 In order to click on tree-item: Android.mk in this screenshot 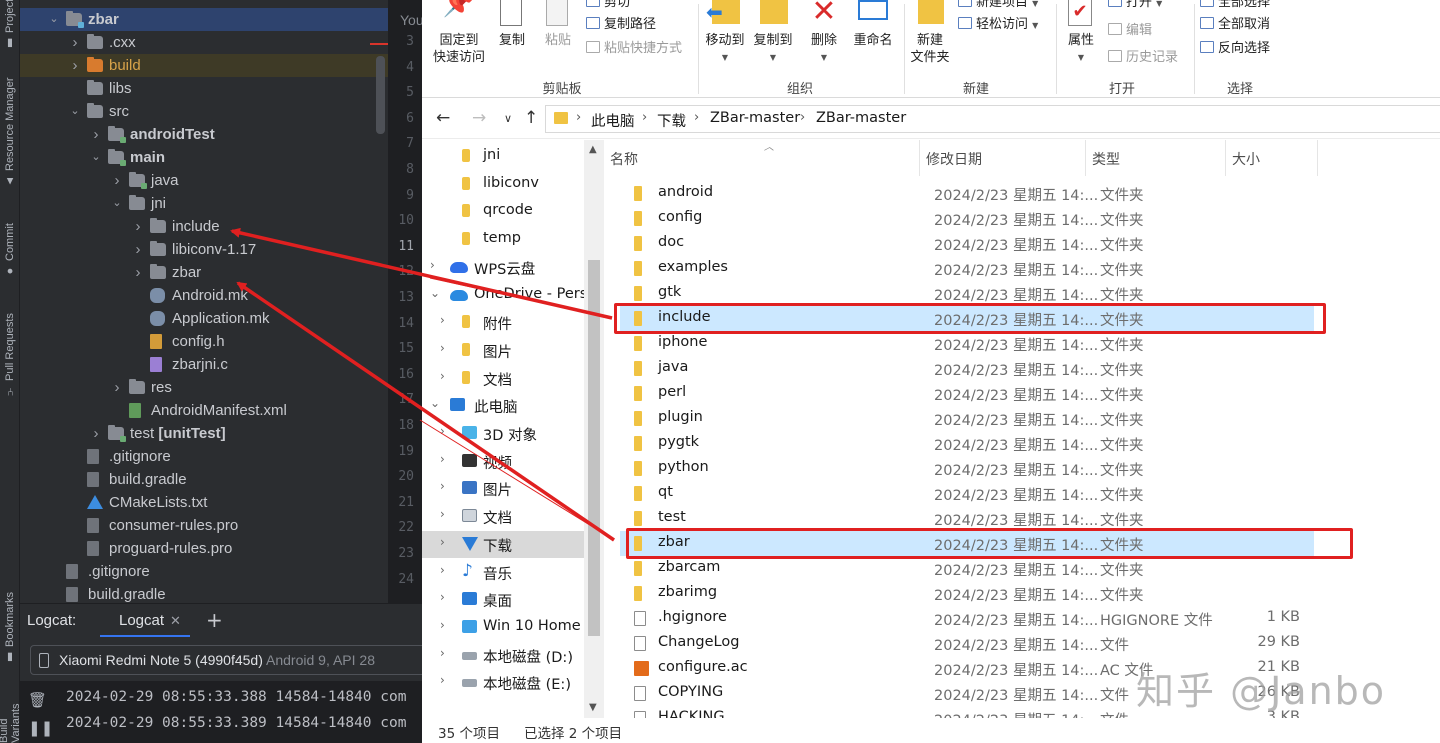, I will do `click(204, 295)`.